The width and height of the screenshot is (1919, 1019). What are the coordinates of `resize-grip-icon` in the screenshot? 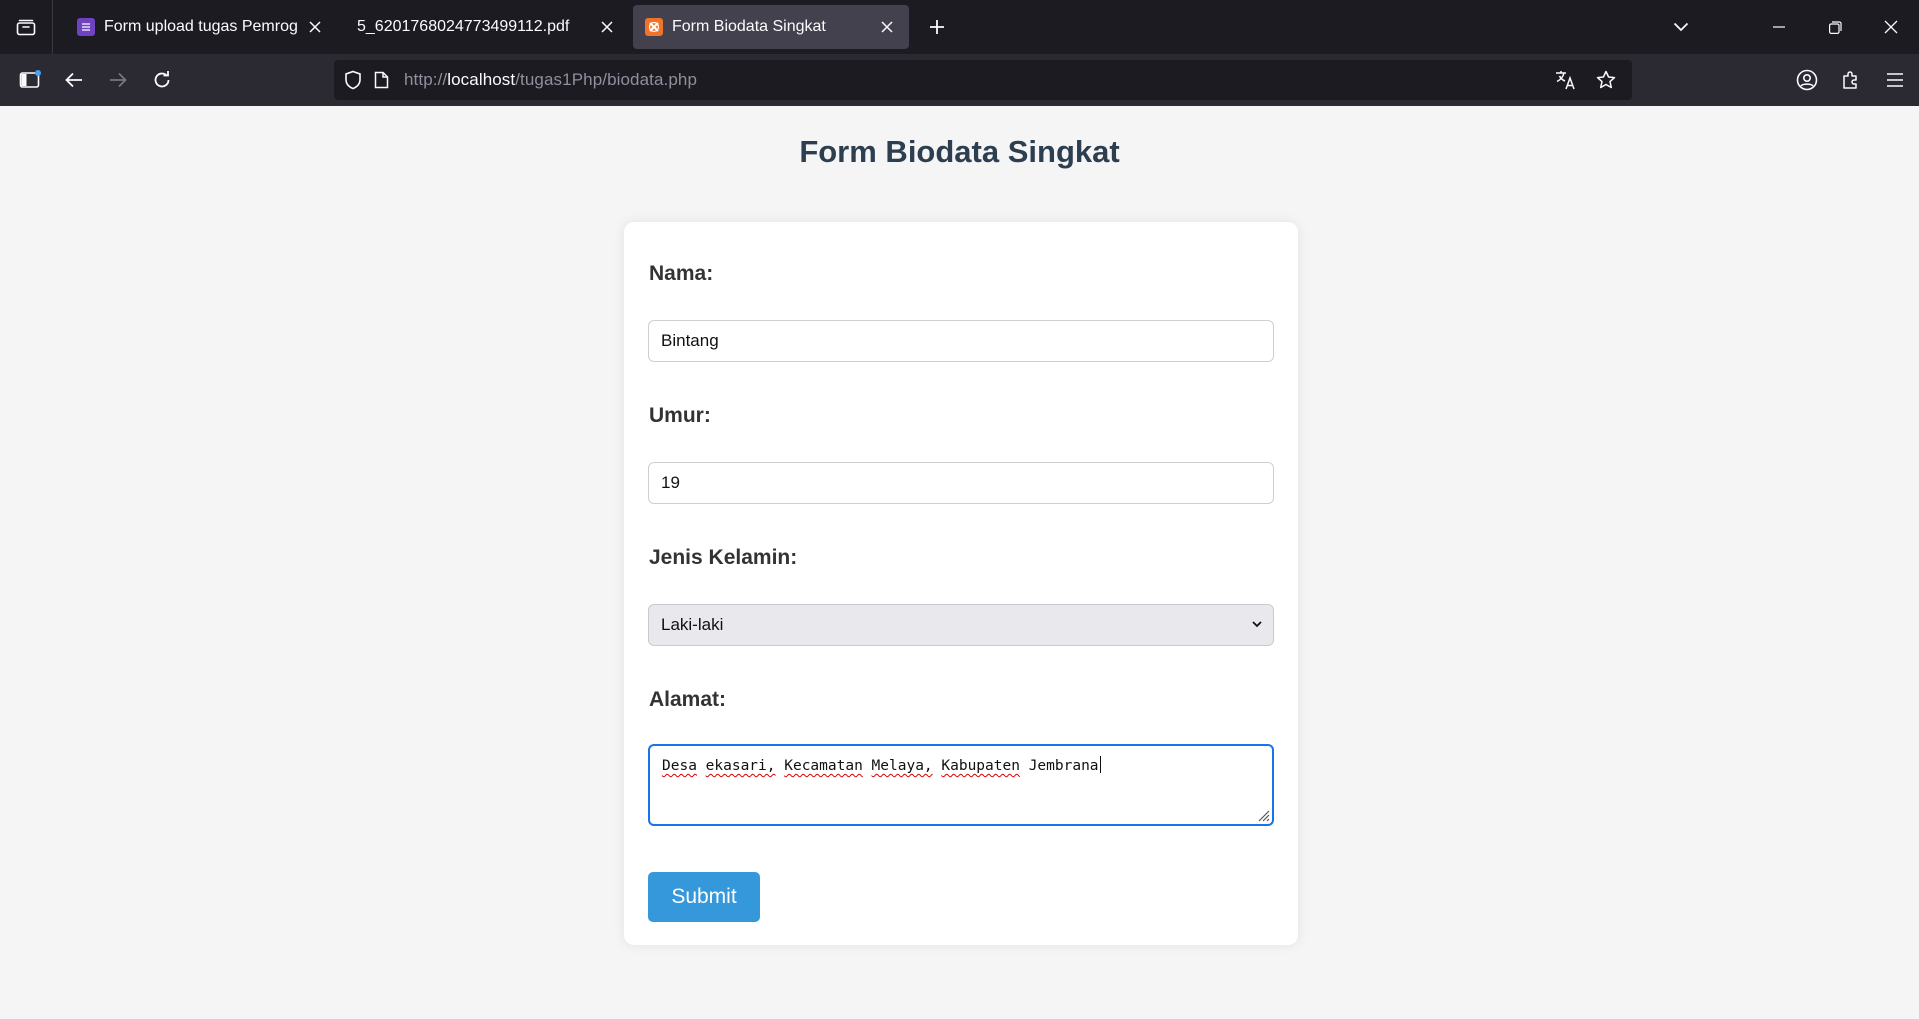 It's located at (1263, 815).